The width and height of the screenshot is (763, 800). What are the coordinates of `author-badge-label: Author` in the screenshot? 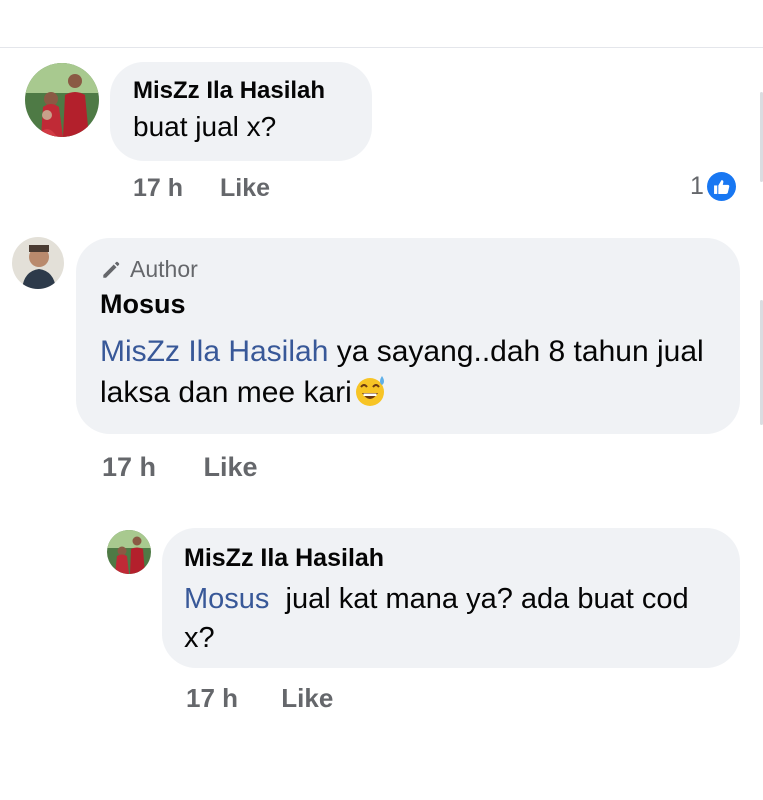 It's located at (164, 269).